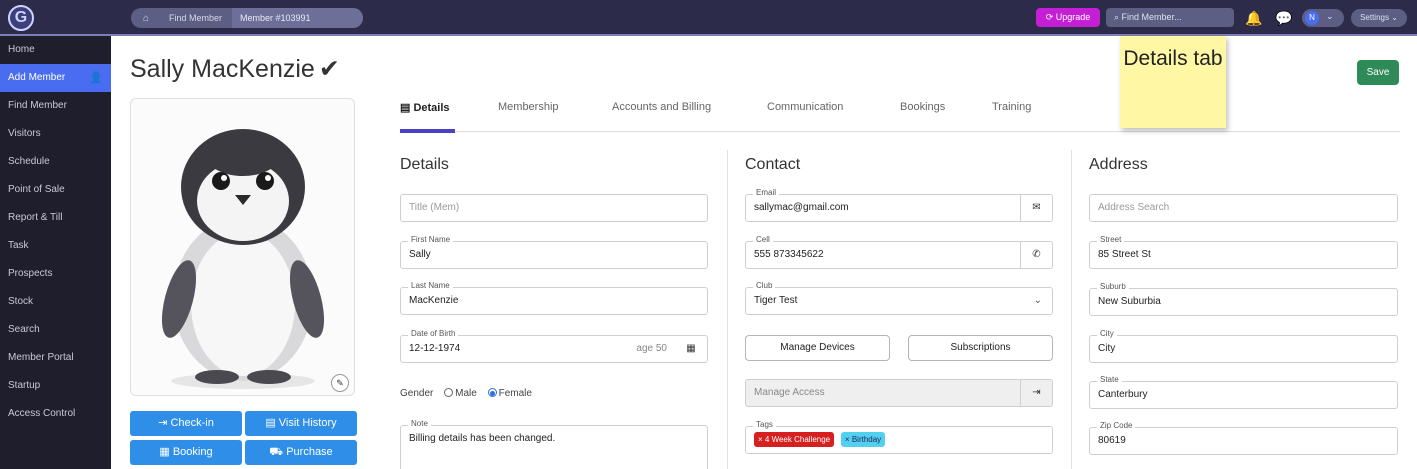  I want to click on address-search-input: Address Search, so click(1243, 208).